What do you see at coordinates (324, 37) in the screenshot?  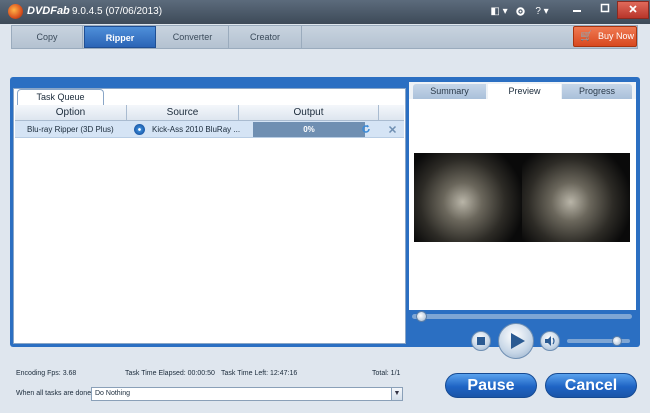 I see `main-tab-strip: Copy Ripper Converter Creator` at bounding box center [324, 37].